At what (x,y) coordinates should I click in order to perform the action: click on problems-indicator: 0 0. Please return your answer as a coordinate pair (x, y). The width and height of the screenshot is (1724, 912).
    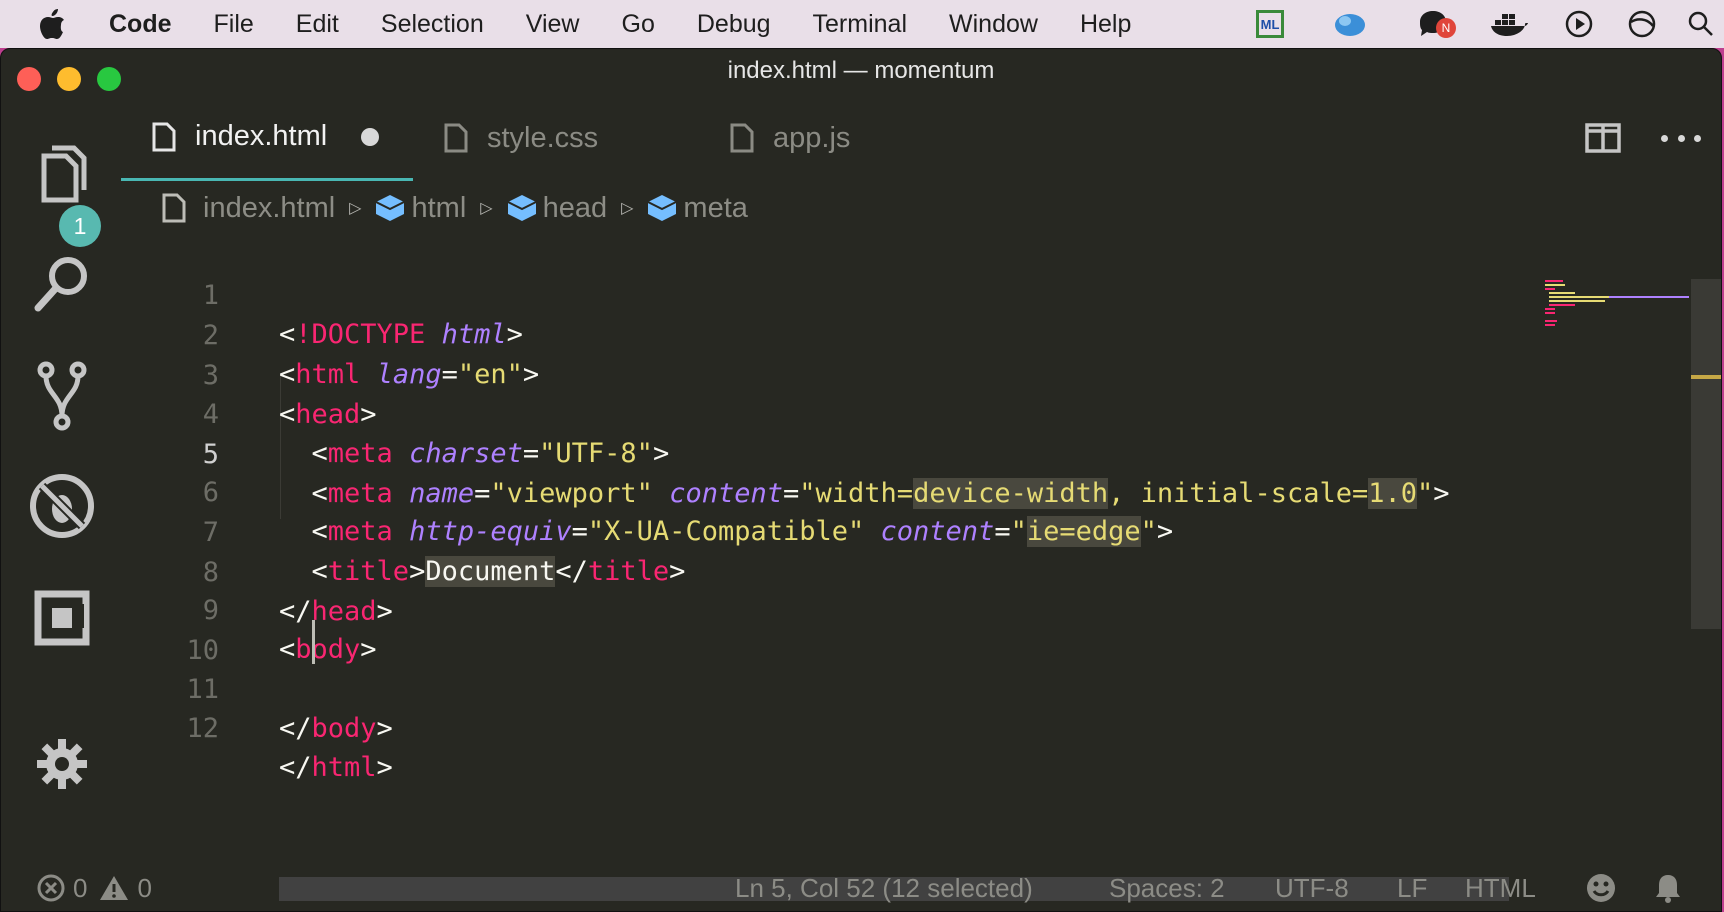
    Looking at the image, I should click on (94, 888).